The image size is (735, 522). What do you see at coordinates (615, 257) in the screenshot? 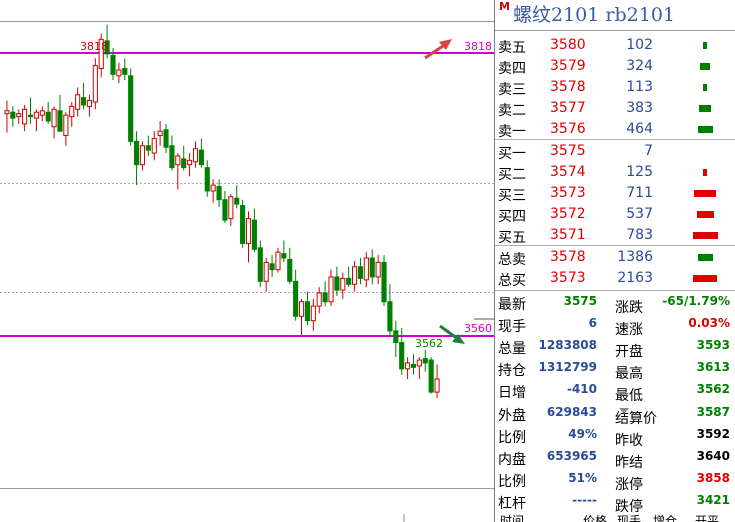
I see `order-row: 总卖 3578 1386` at bounding box center [615, 257].